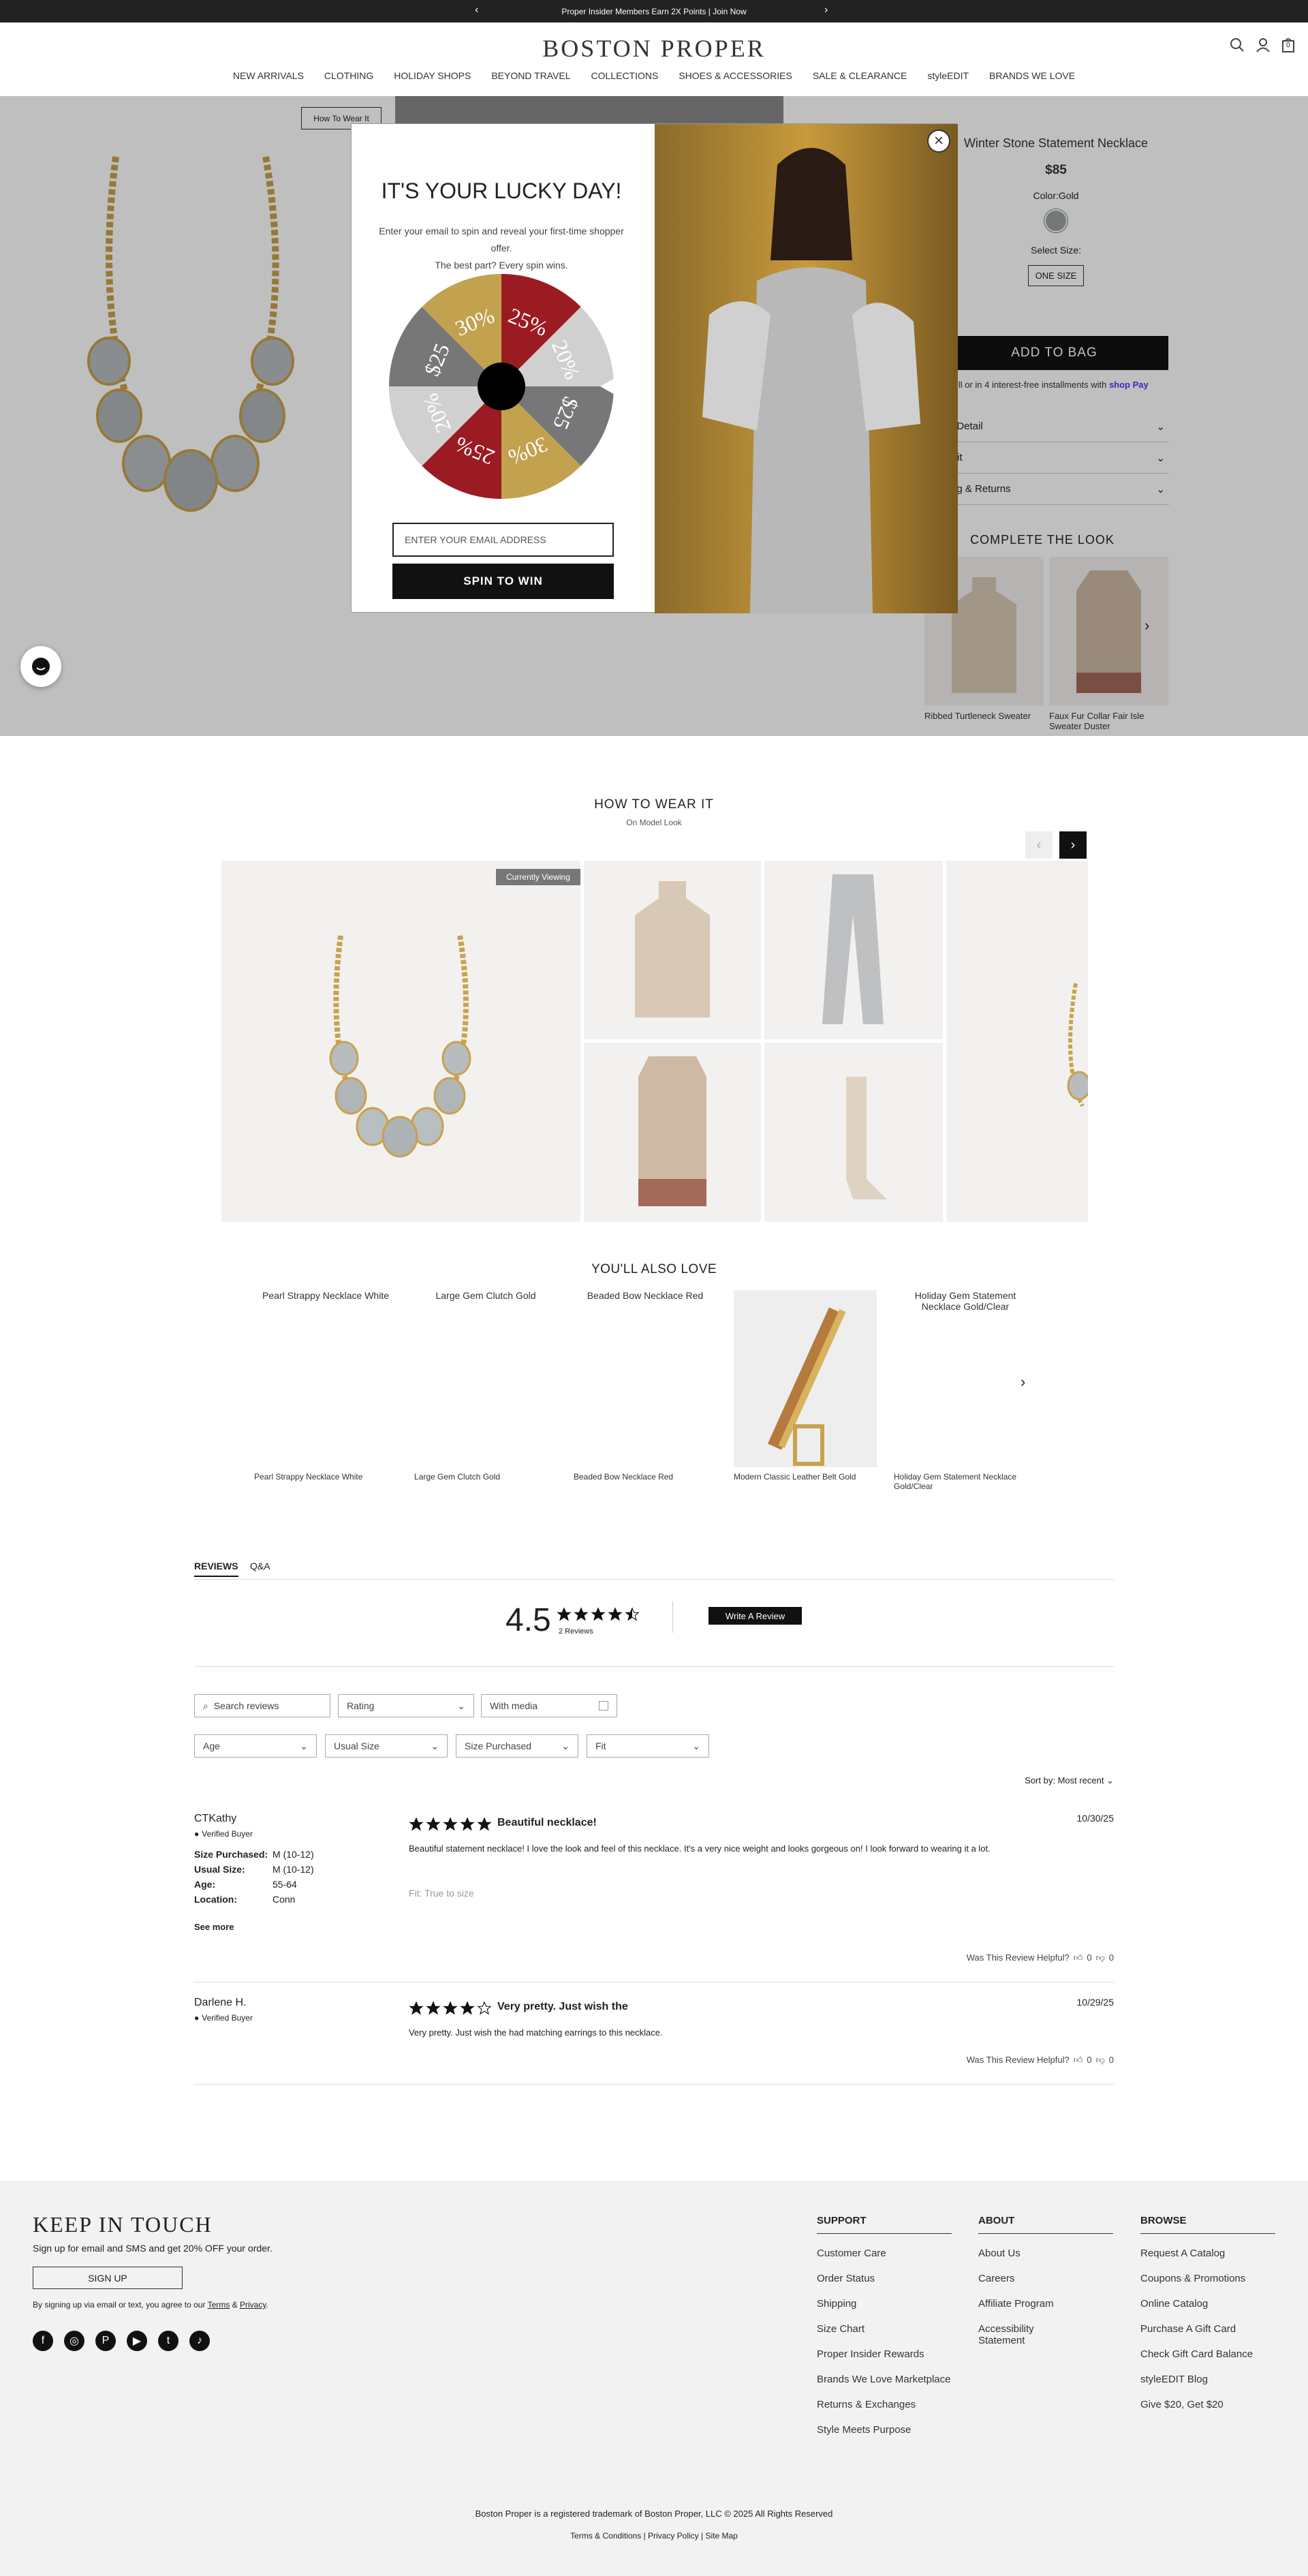 This screenshot has height=2576, width=1308. What do you see at coordinates (538, 877) in the screenshot?
I see `currently-viewing-badge: Currently Viewing` at bounding box center [538, 877].